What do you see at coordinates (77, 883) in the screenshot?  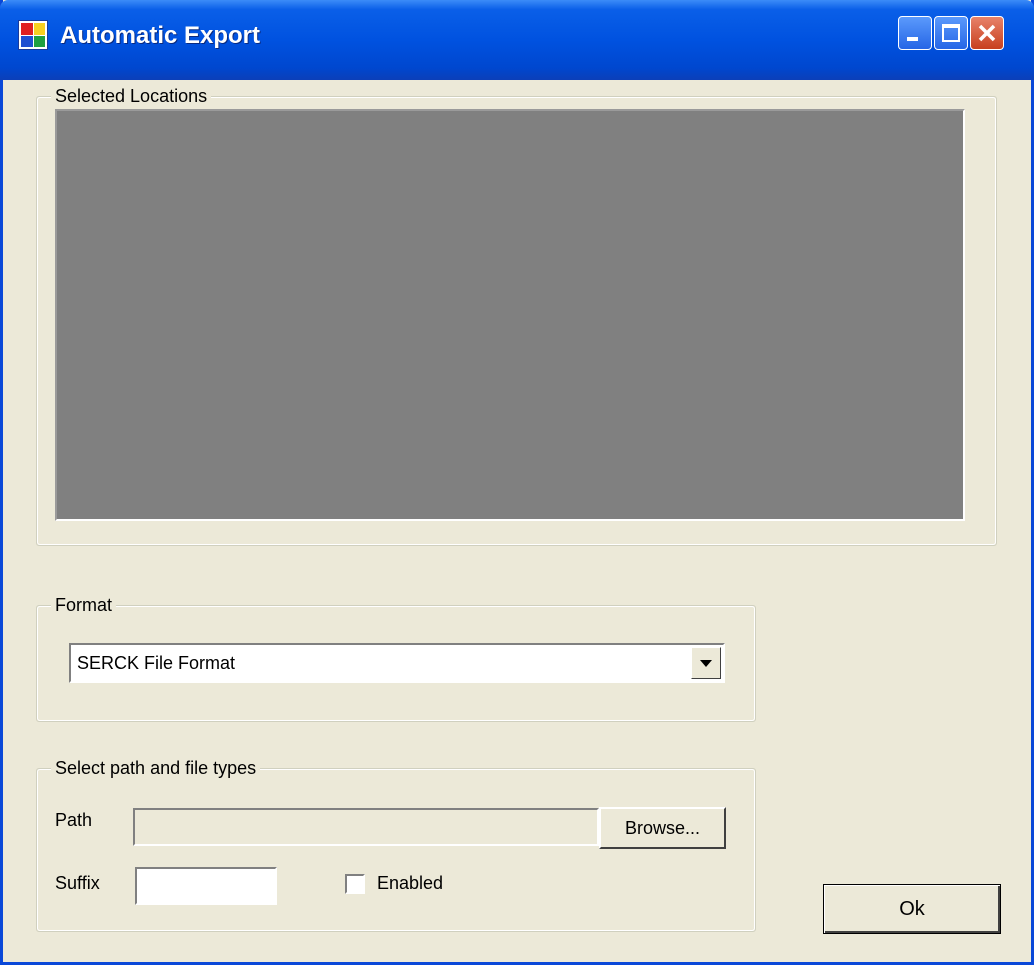 I see `suffix-label: Suffix` at bounding box center [77, 883].